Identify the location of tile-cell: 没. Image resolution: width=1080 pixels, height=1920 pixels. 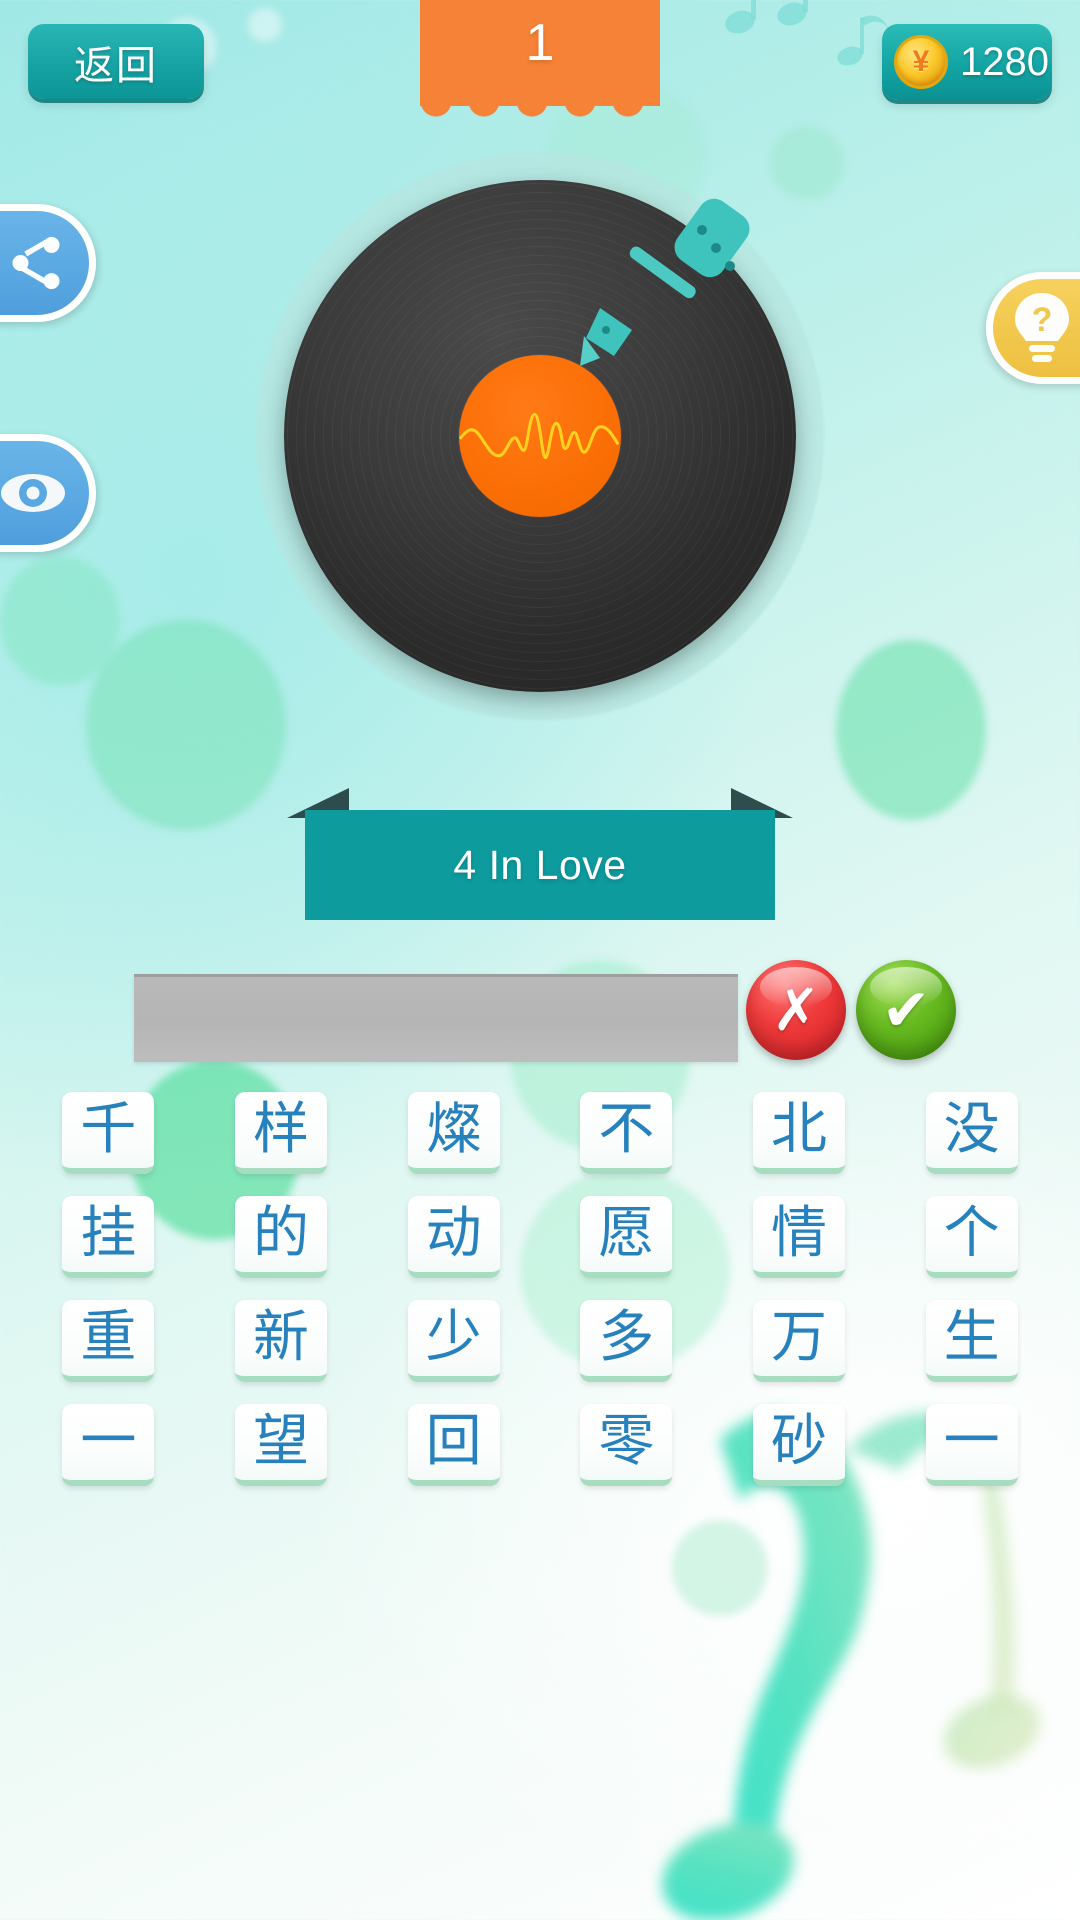
(971, 1133).